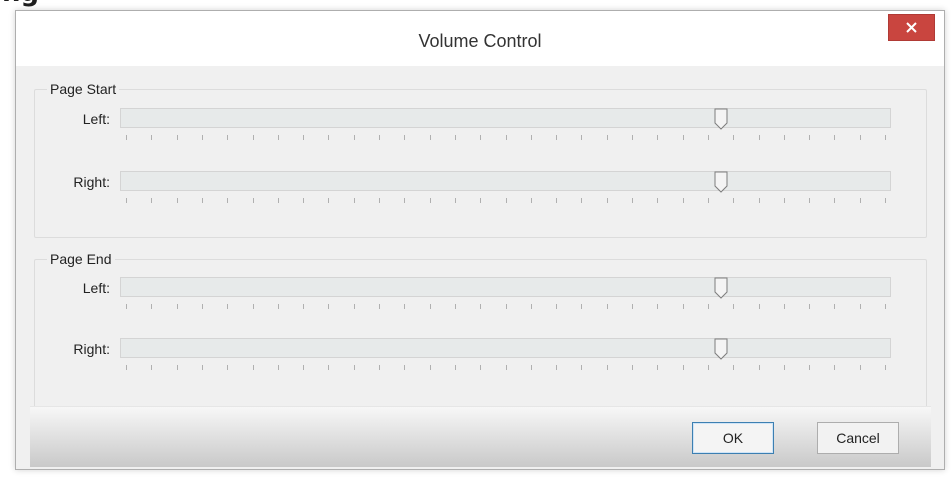 The width and height of the screenshot is (951, 482). What do you see at coordinates (505, 182) in the screenshot?
I see `page-start-right-slider` at bounding box center [505, 182].